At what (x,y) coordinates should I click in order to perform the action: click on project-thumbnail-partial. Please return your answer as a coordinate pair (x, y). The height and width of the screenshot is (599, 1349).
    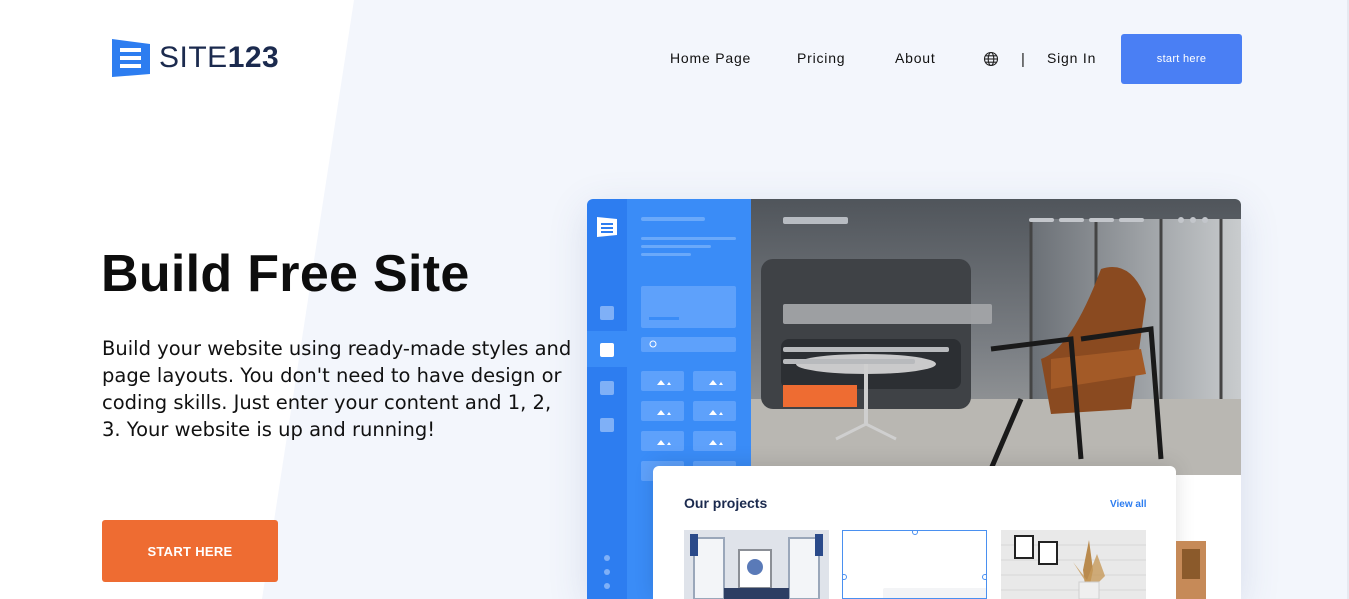
    Looking at the image, I should click on (1191, 570).